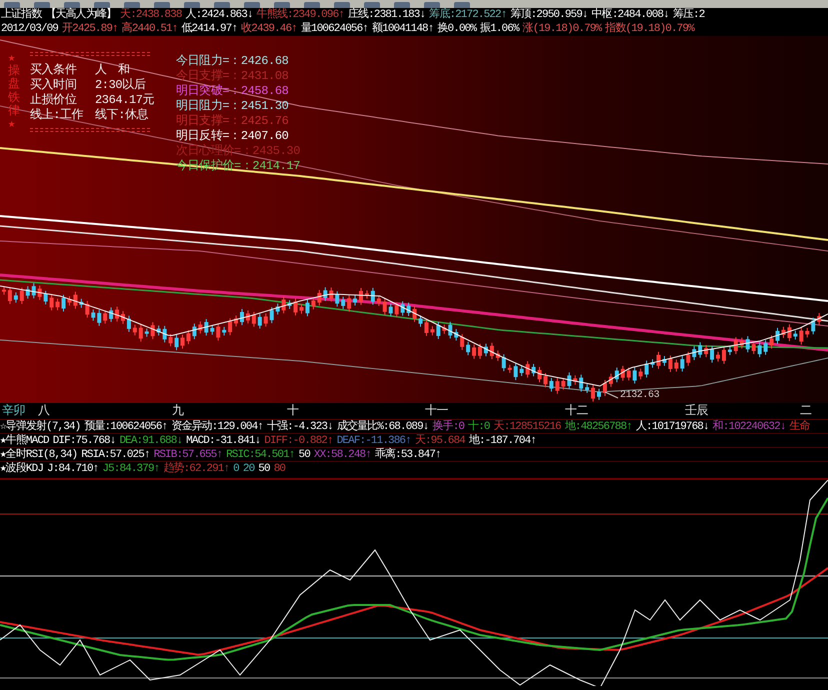  I want to click on indicator-text: 乖离:53.847↑, so click(407, 455).